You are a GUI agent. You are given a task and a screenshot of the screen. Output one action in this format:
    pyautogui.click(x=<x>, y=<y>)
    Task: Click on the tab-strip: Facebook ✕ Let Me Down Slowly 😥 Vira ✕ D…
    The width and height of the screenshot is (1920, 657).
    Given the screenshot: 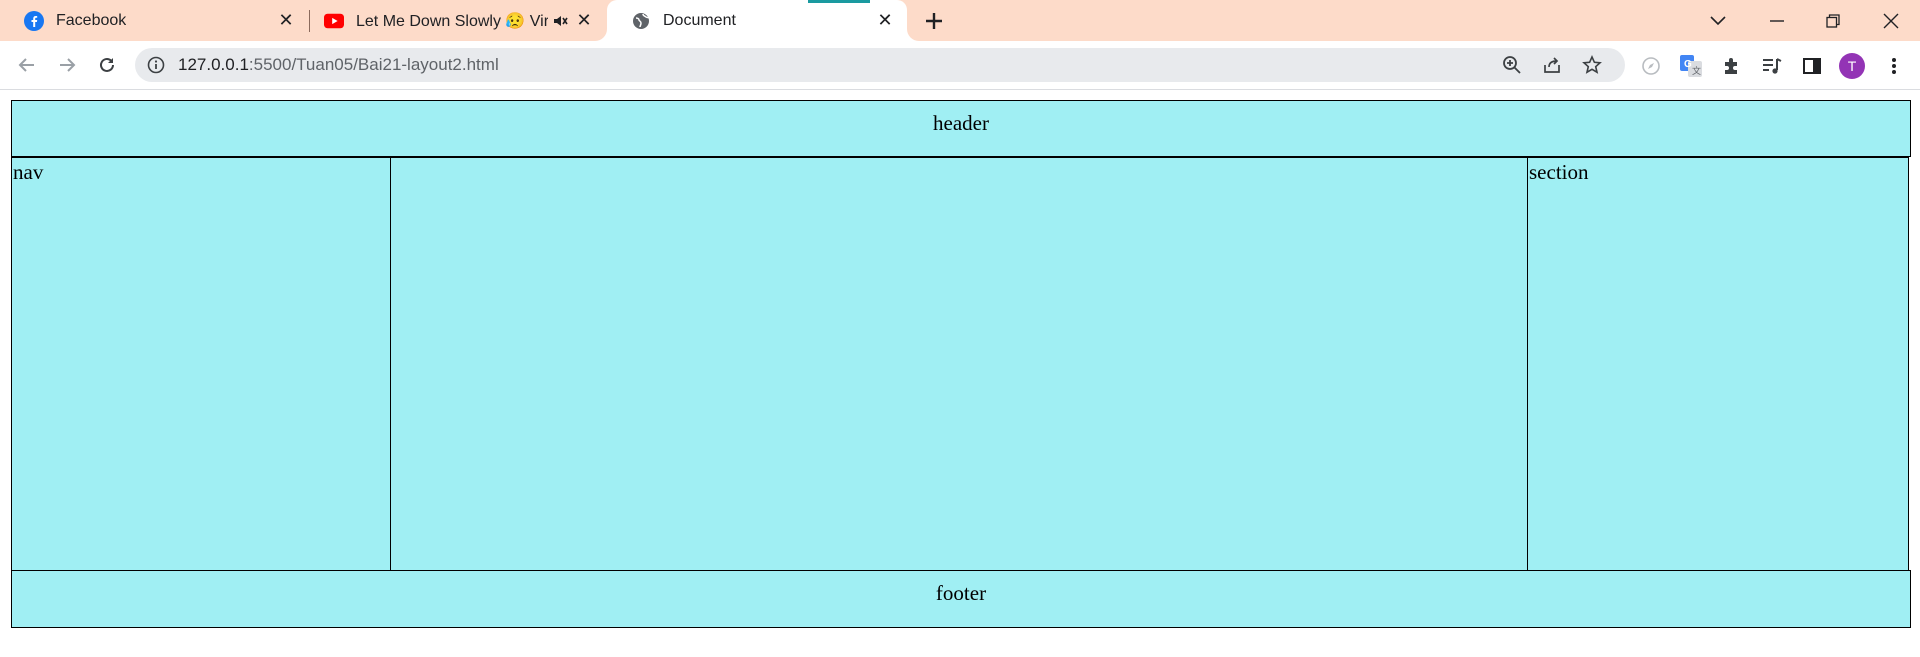 What is the action you would take?
    pyautogui.click(x=960, y=20)
    